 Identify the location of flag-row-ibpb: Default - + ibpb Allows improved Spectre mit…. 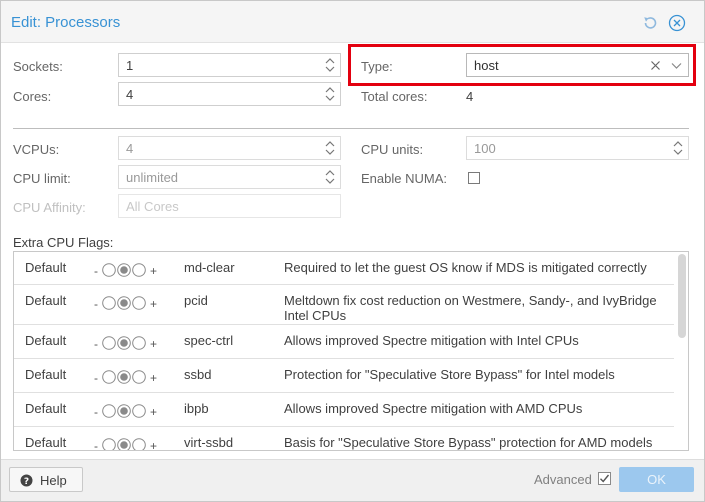
(344, 410).